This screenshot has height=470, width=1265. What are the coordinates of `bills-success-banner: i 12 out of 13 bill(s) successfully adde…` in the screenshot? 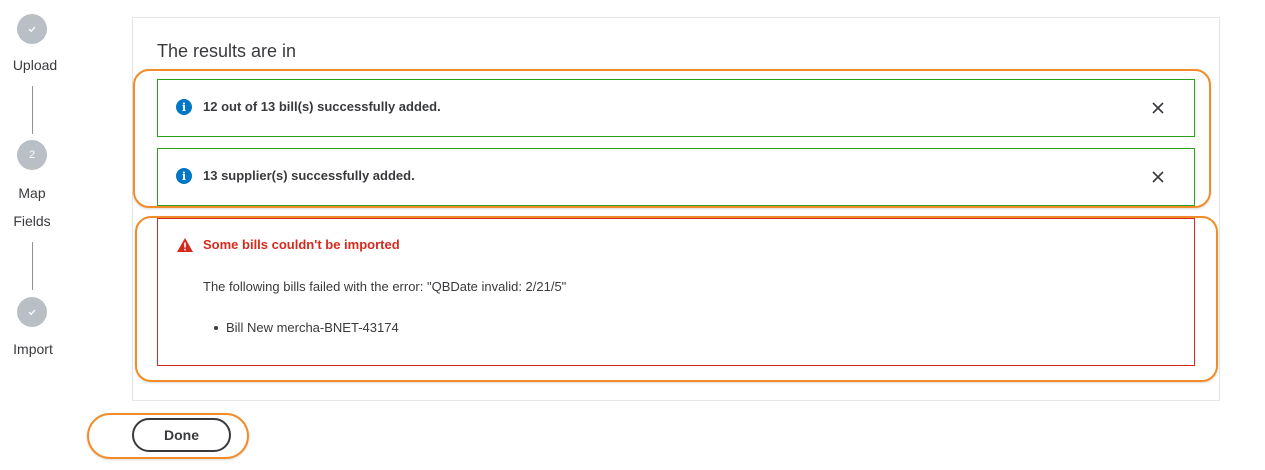 It's located at (676, 108).